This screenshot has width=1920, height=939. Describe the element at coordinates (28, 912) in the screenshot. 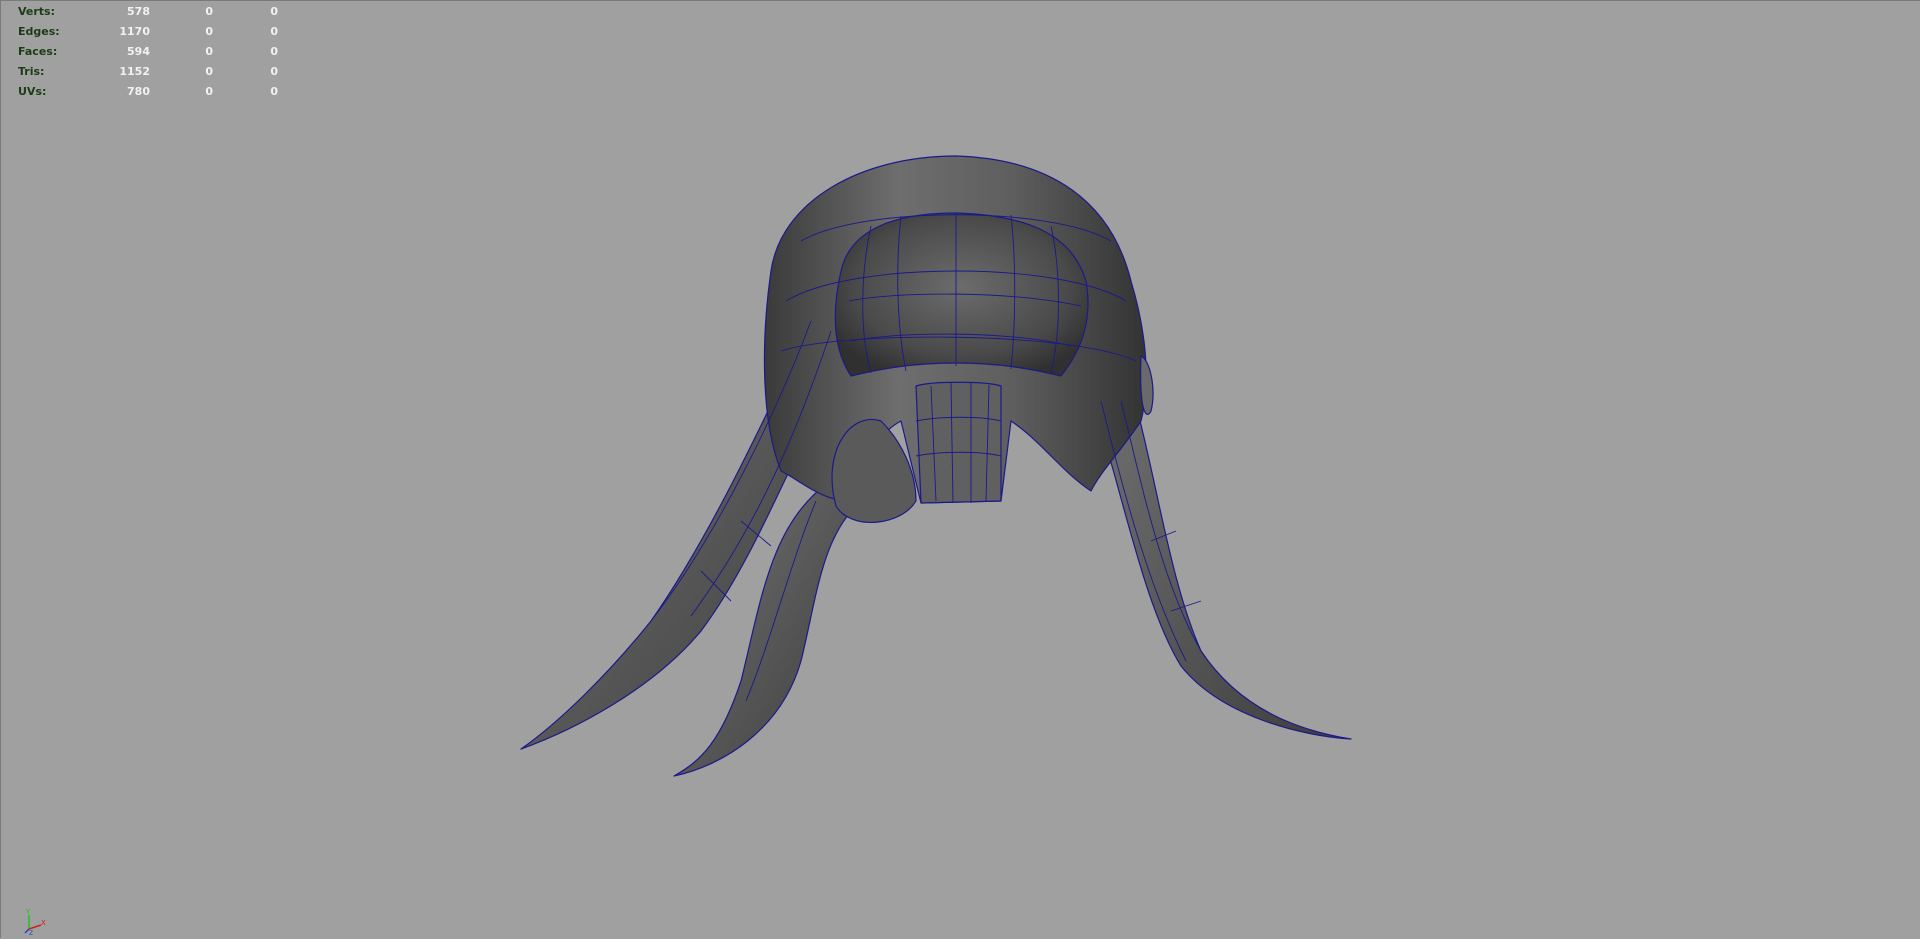

I see `axis-y-label: Y` at that location.